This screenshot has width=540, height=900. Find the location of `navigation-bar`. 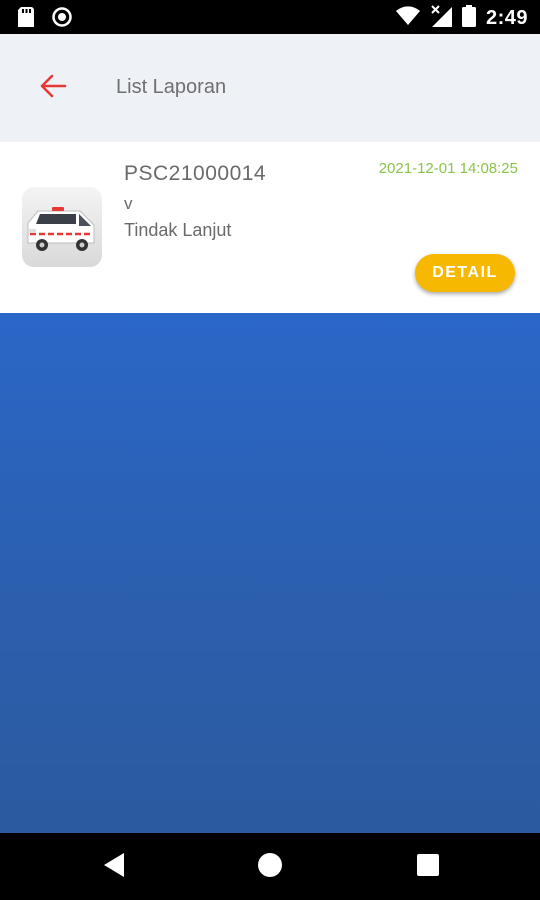

navigation-bar is located at coordinates (270, 866).